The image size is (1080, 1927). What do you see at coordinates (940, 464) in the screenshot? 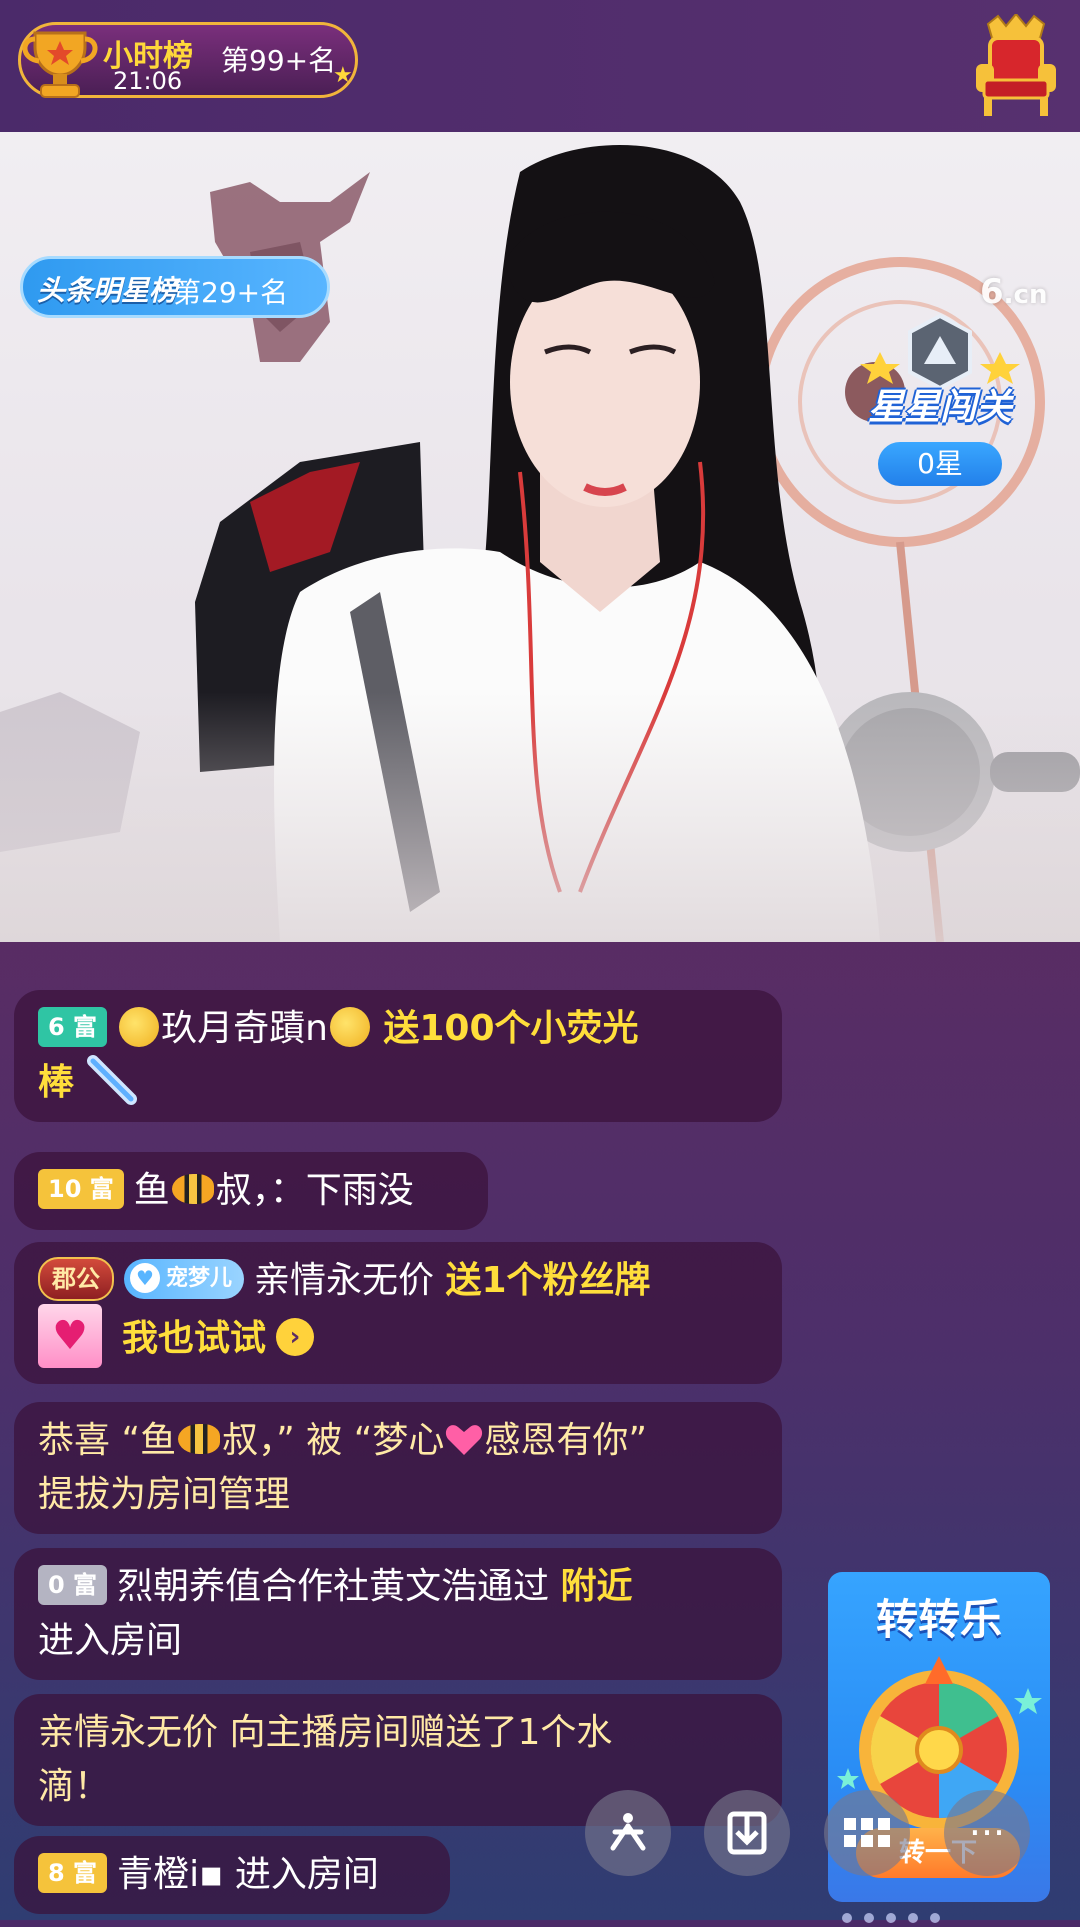
I see `challenge-stars: 0星` at bounding box center [940, 464].